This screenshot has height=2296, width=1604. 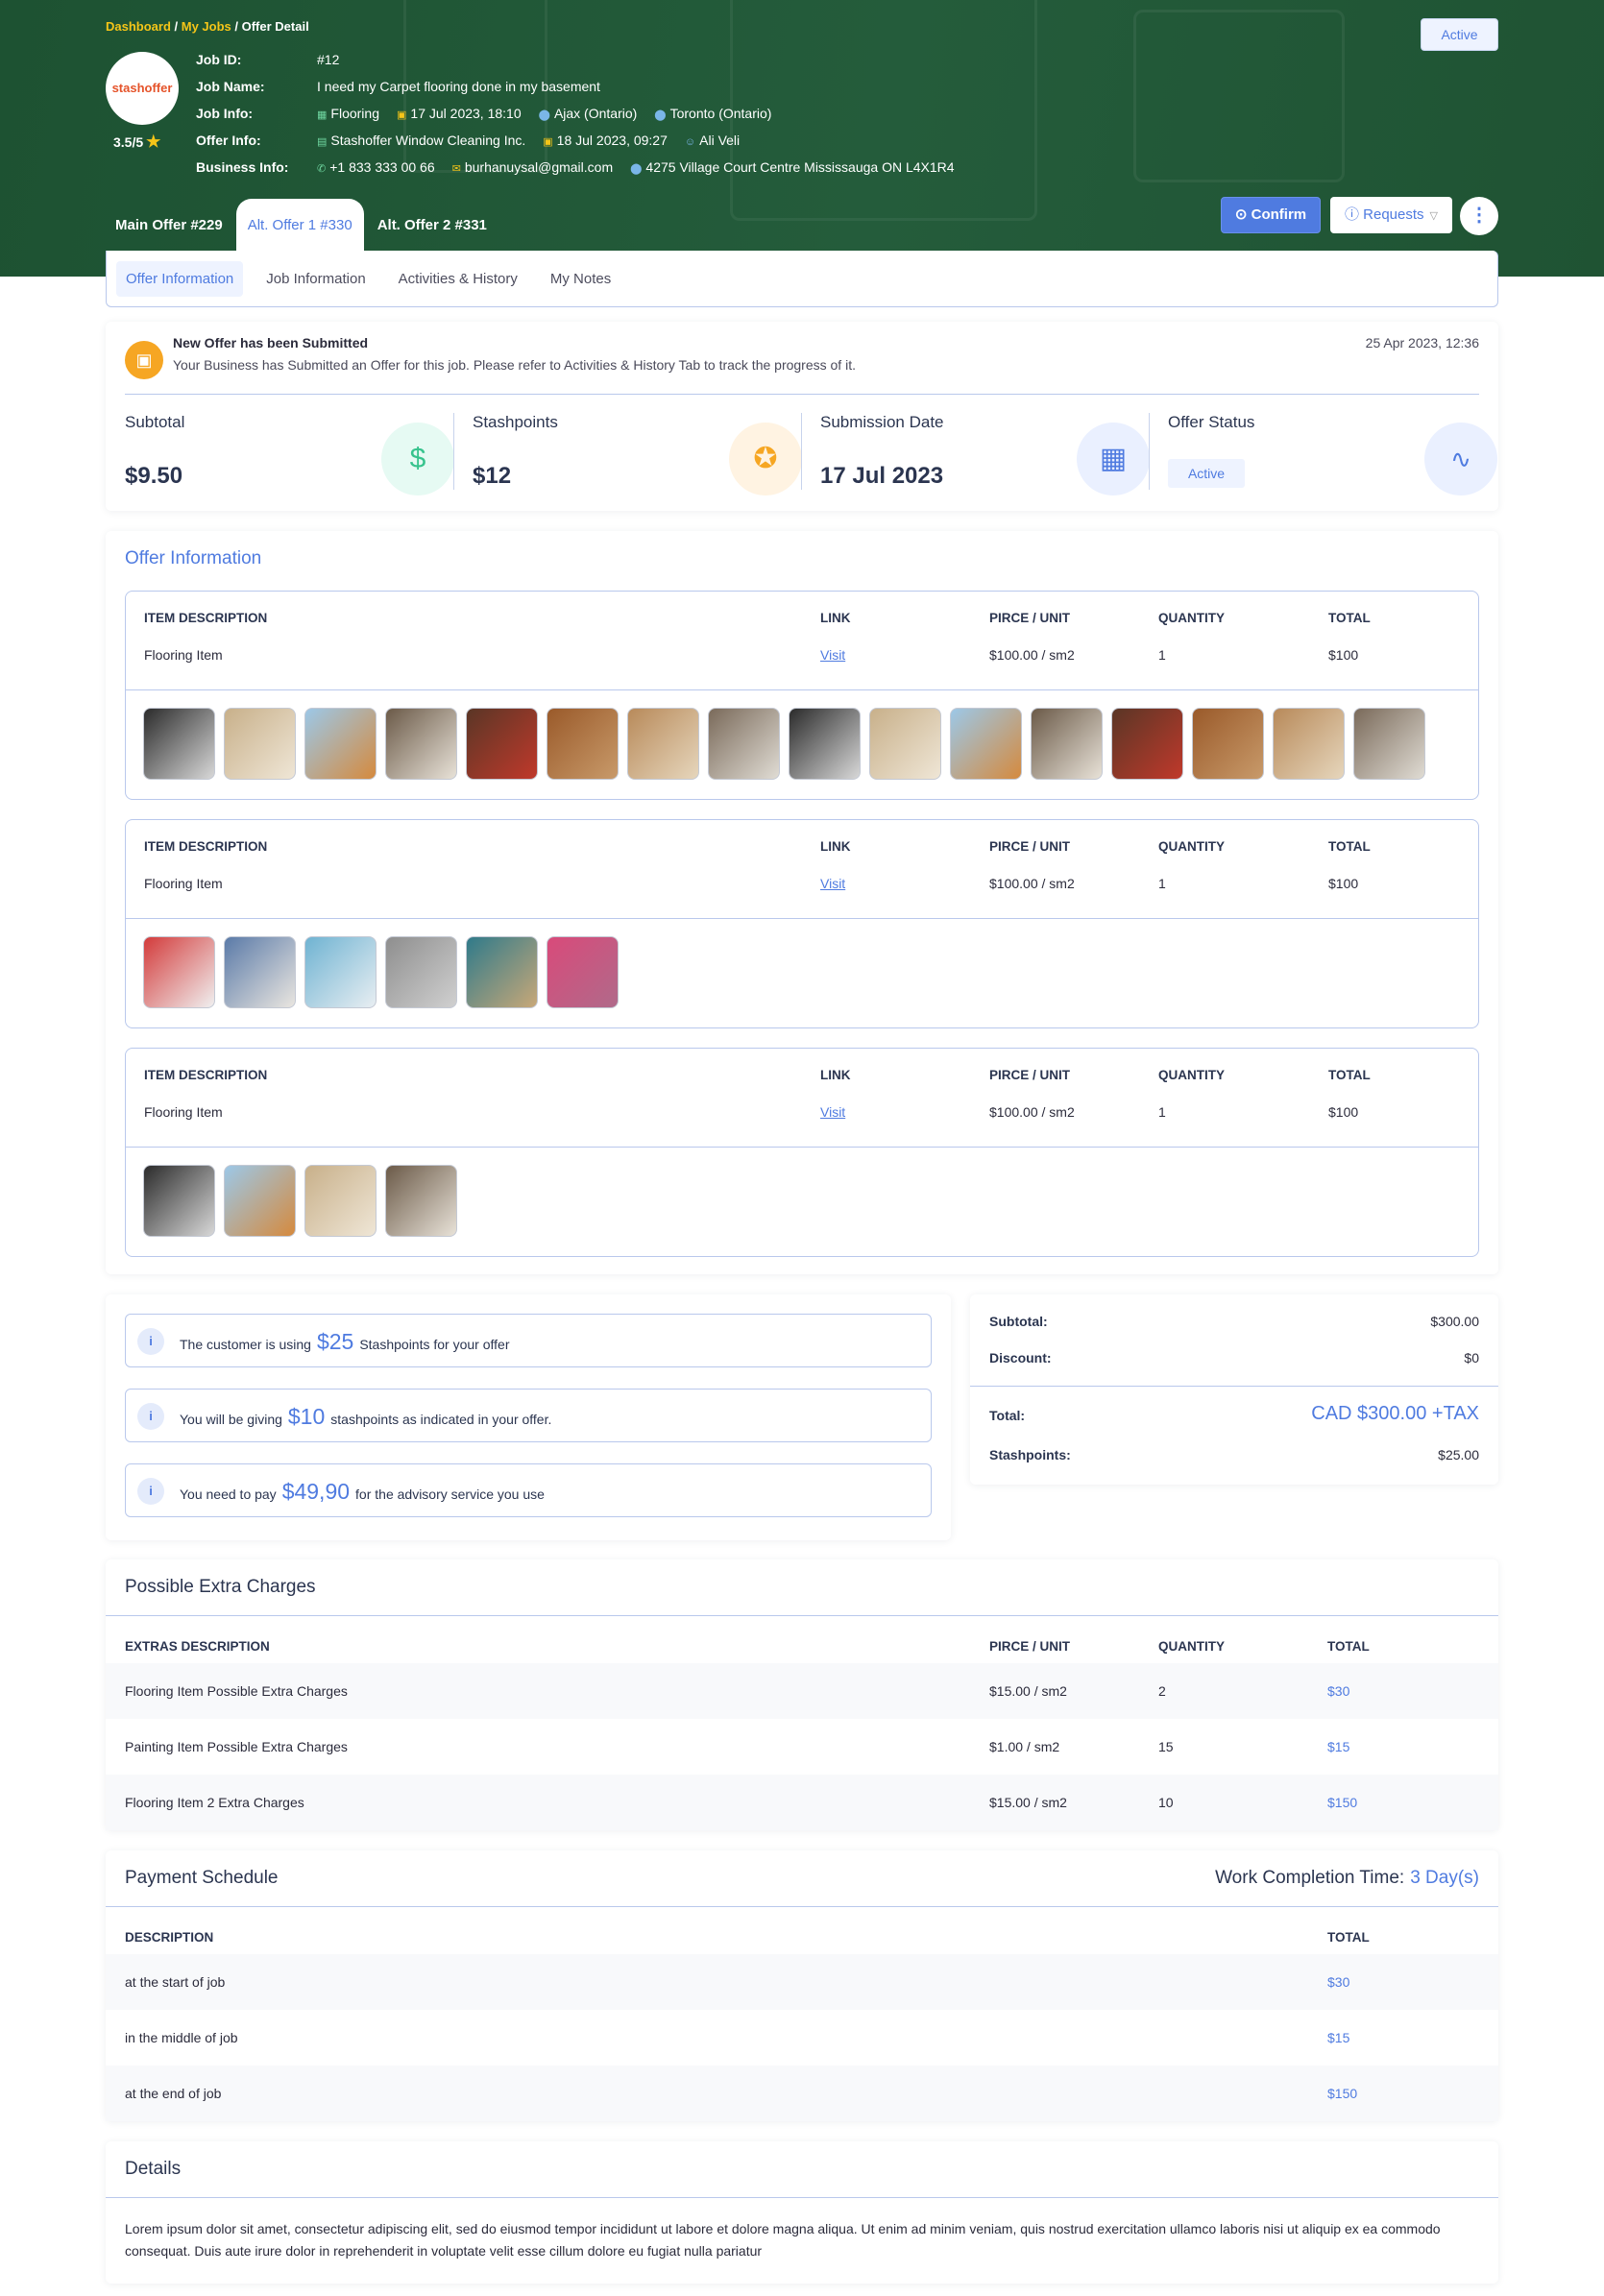 What do you see at coordinates (169, 225) in the screenshot?
I see `tab-main-offer: Main Offer #229` at bounding box center [169, 225].